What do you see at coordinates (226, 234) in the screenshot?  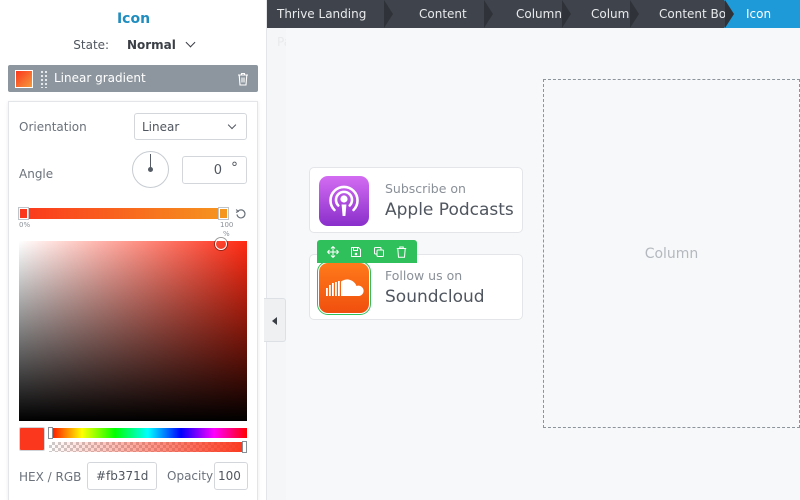 I see `stop-end-unit: %` at bounding box center [226, 234].